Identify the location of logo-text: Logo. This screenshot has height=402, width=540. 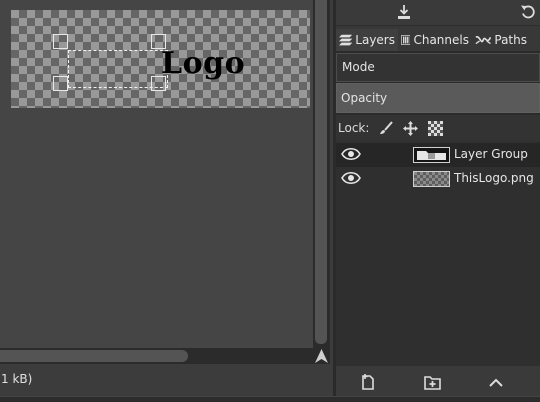
(203, 63).